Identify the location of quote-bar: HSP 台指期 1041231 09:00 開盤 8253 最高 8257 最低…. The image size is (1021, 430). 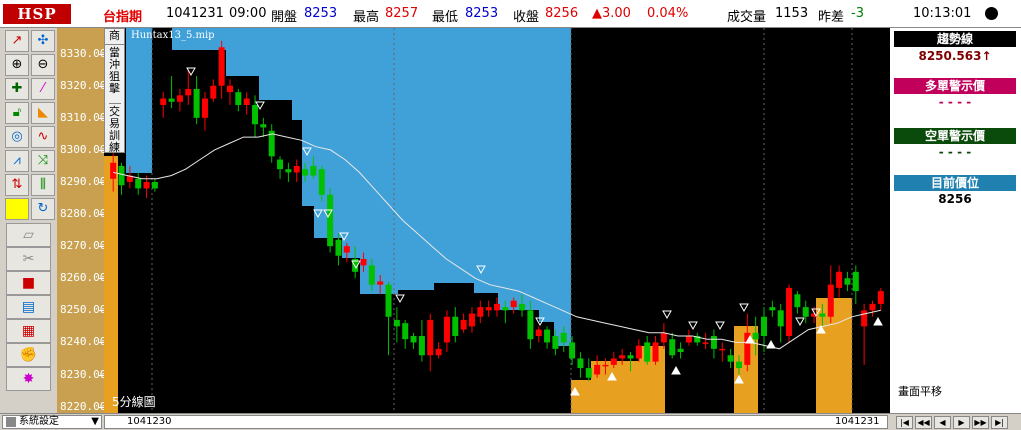
(510, 14).